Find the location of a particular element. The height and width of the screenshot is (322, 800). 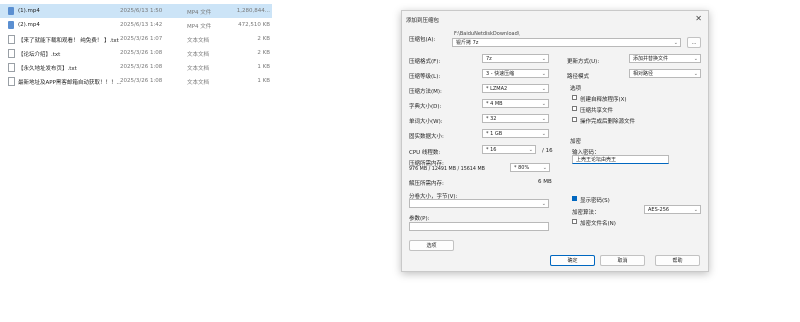

mem-detail: 976 MB / 12491 MB / 15614 MB is located at coordinates (447, 169).